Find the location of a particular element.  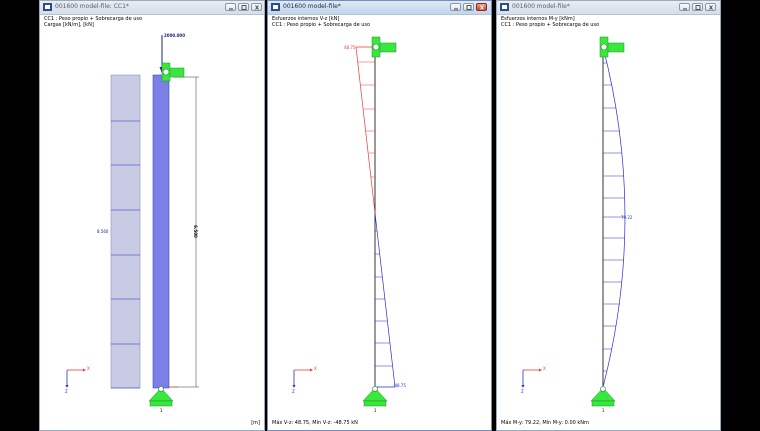

distributed-load-block is located at coordinates (125, 231).